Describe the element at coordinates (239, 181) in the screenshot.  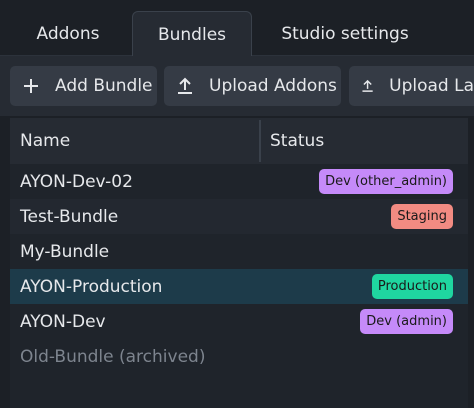
I see `table-row: AYON-Dev-02 Dev (other_admin)` at that location.